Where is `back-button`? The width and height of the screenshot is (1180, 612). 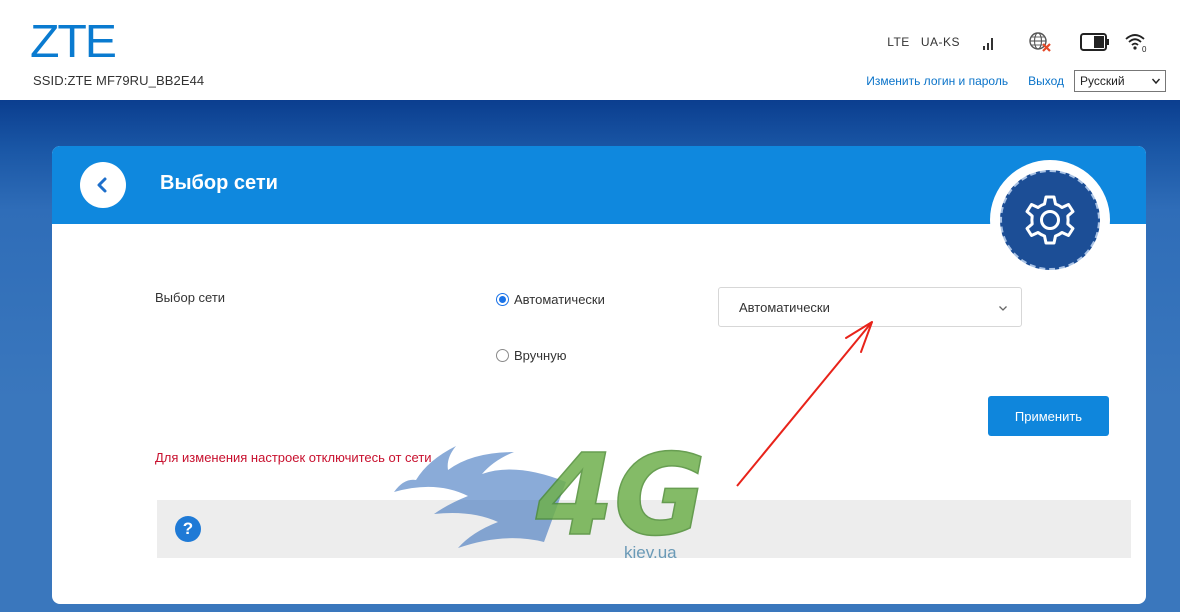 back-button is located at coordinates (103, 185).